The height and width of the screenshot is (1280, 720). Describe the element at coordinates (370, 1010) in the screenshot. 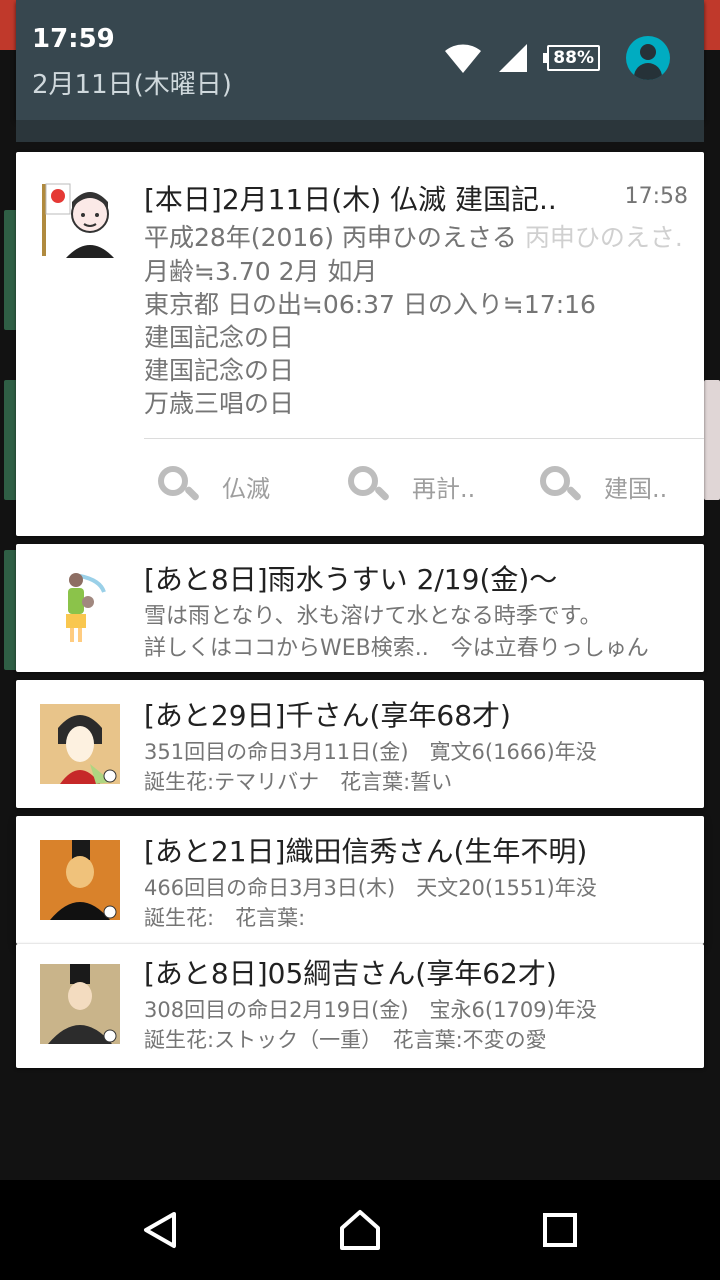

I see `memorial-date: 308回目の命日2月19日(金) 宝永6(1709)年没` at that location.